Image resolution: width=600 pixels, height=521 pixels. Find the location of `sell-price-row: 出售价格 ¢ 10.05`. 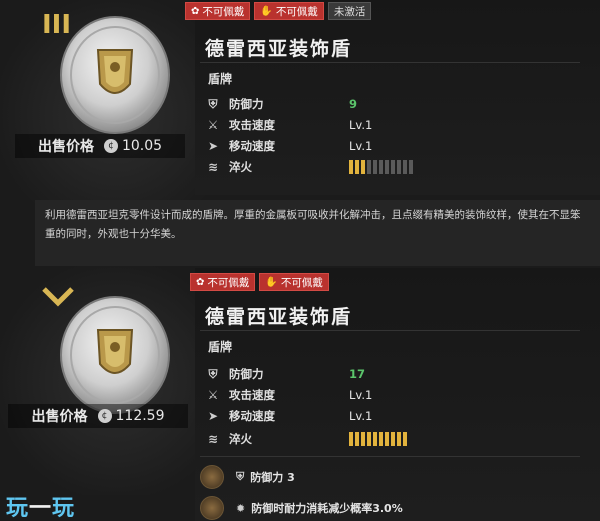

sell-price-row: 出售价格 ¢ 10.05 is located at coordinates (100, 146).